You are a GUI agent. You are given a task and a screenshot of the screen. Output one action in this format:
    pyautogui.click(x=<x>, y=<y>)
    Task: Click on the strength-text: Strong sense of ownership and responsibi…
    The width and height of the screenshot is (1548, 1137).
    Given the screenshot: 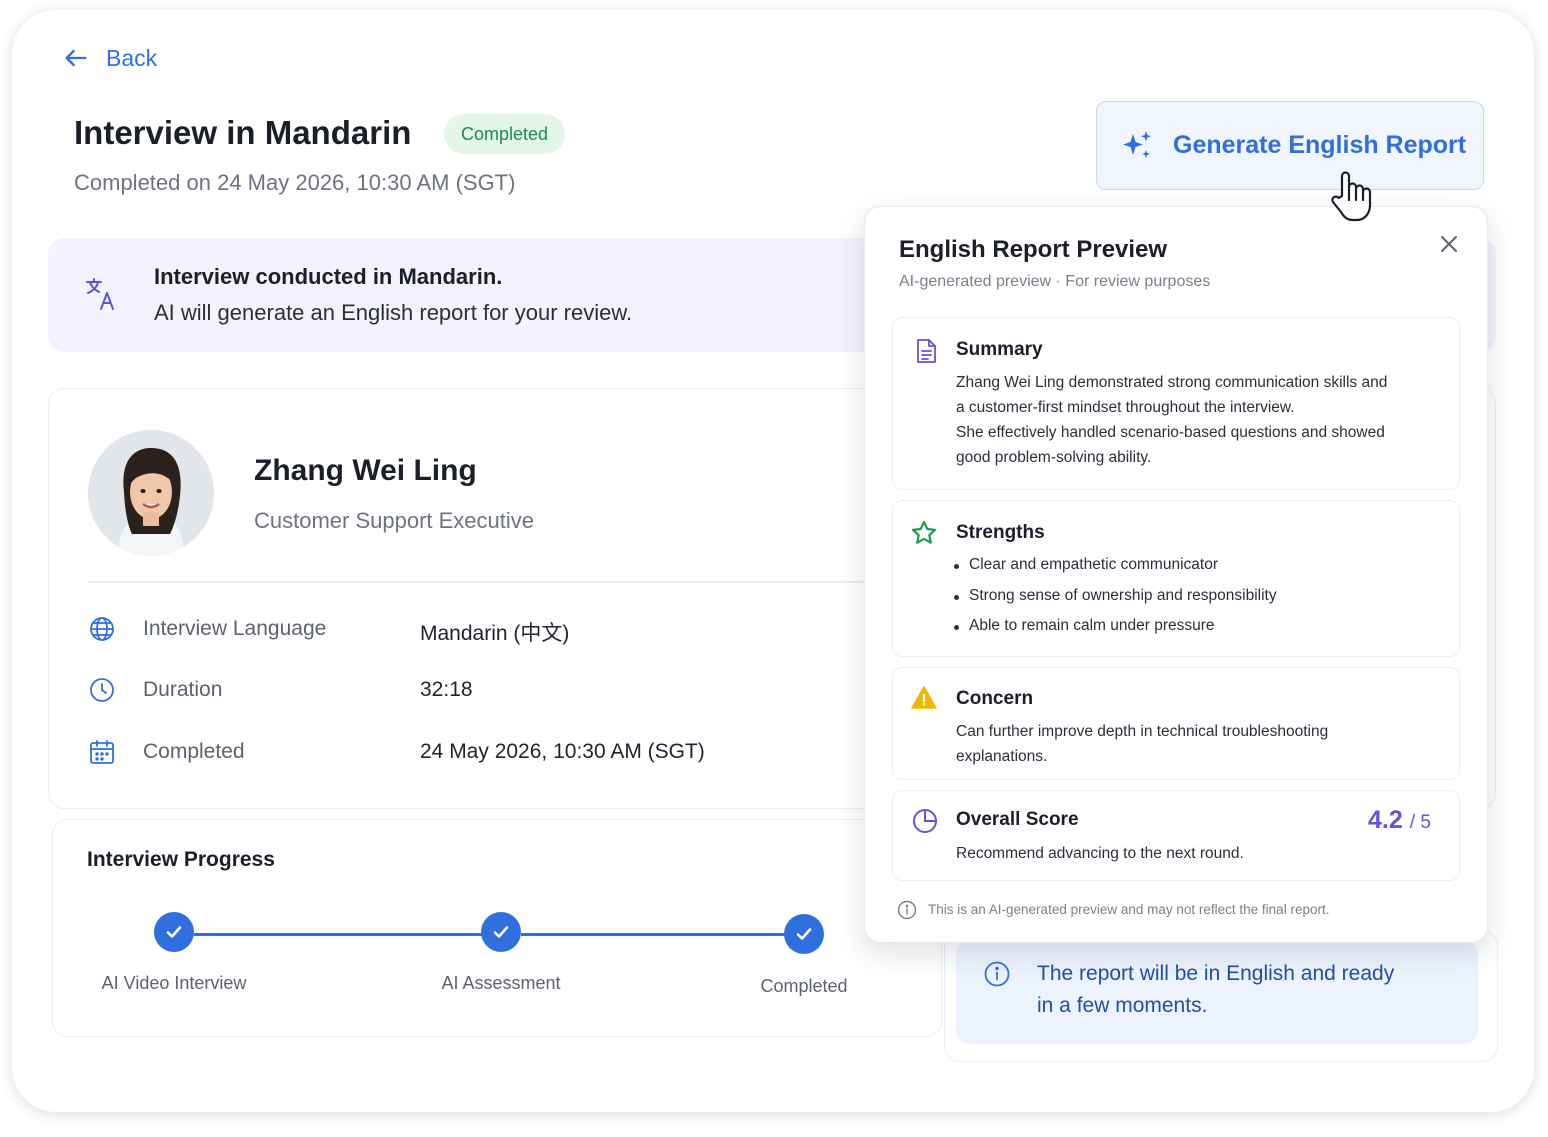 What is the action you would take?
    pyautogui.click(x=1123, y=595)
    